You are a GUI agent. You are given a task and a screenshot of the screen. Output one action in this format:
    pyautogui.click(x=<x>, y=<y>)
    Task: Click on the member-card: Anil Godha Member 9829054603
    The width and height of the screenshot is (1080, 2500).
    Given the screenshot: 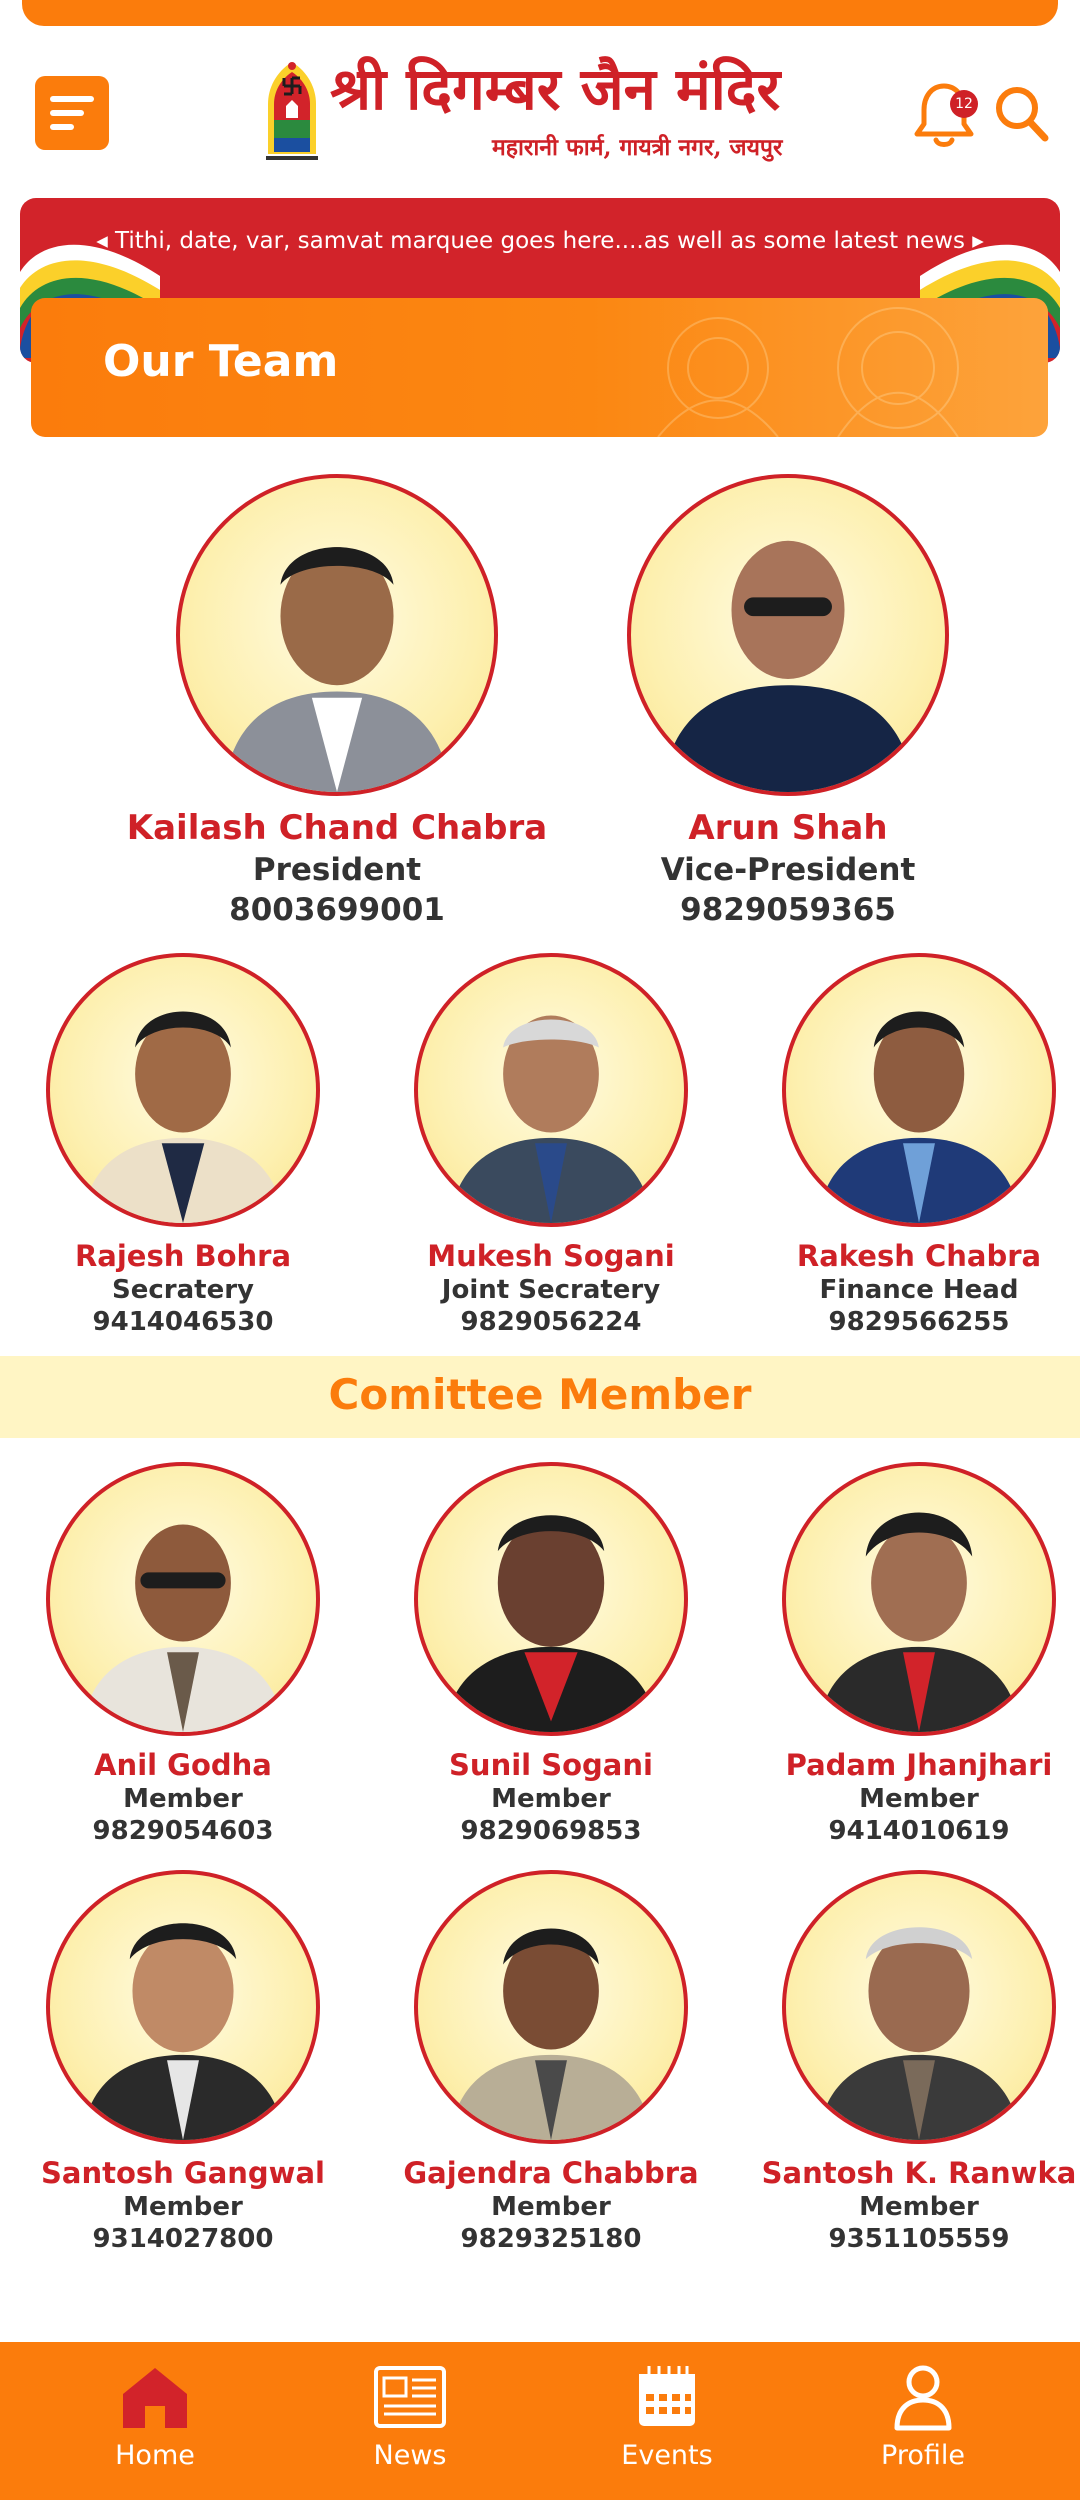 What is the action you would take?
    pyautogui.click(x=183, y=1654)
    